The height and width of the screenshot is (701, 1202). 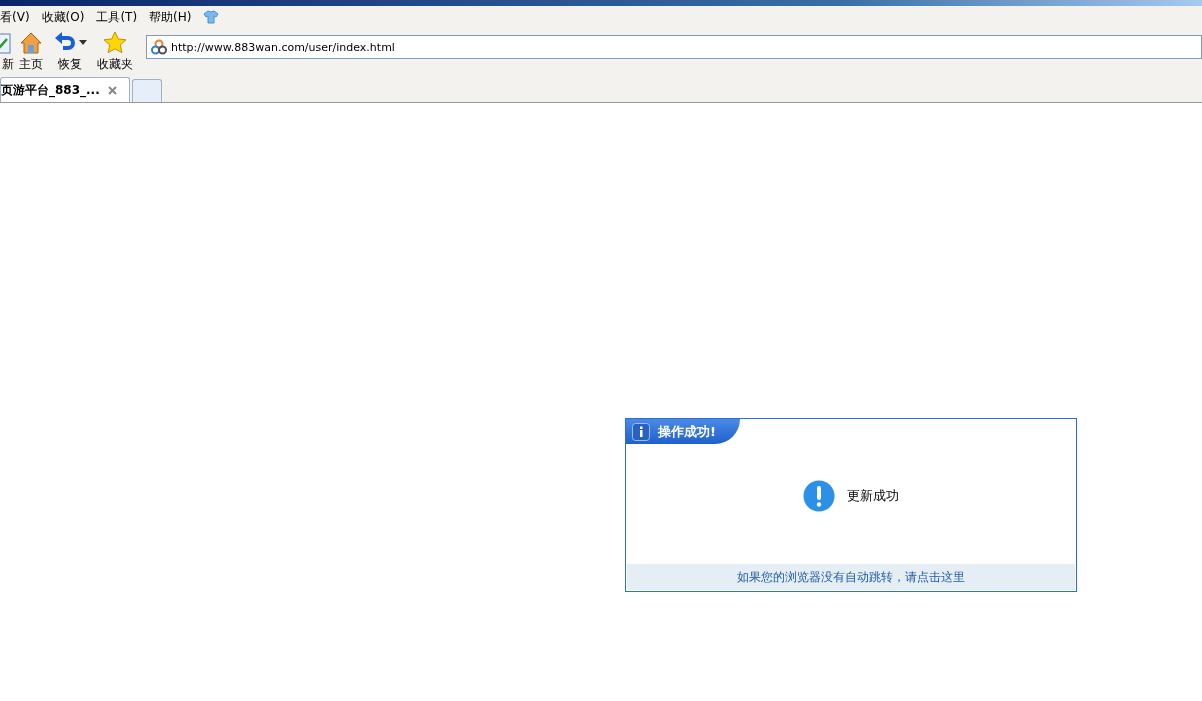 I want to click on toolbar-button: 主页, so click(x=31, y=52).